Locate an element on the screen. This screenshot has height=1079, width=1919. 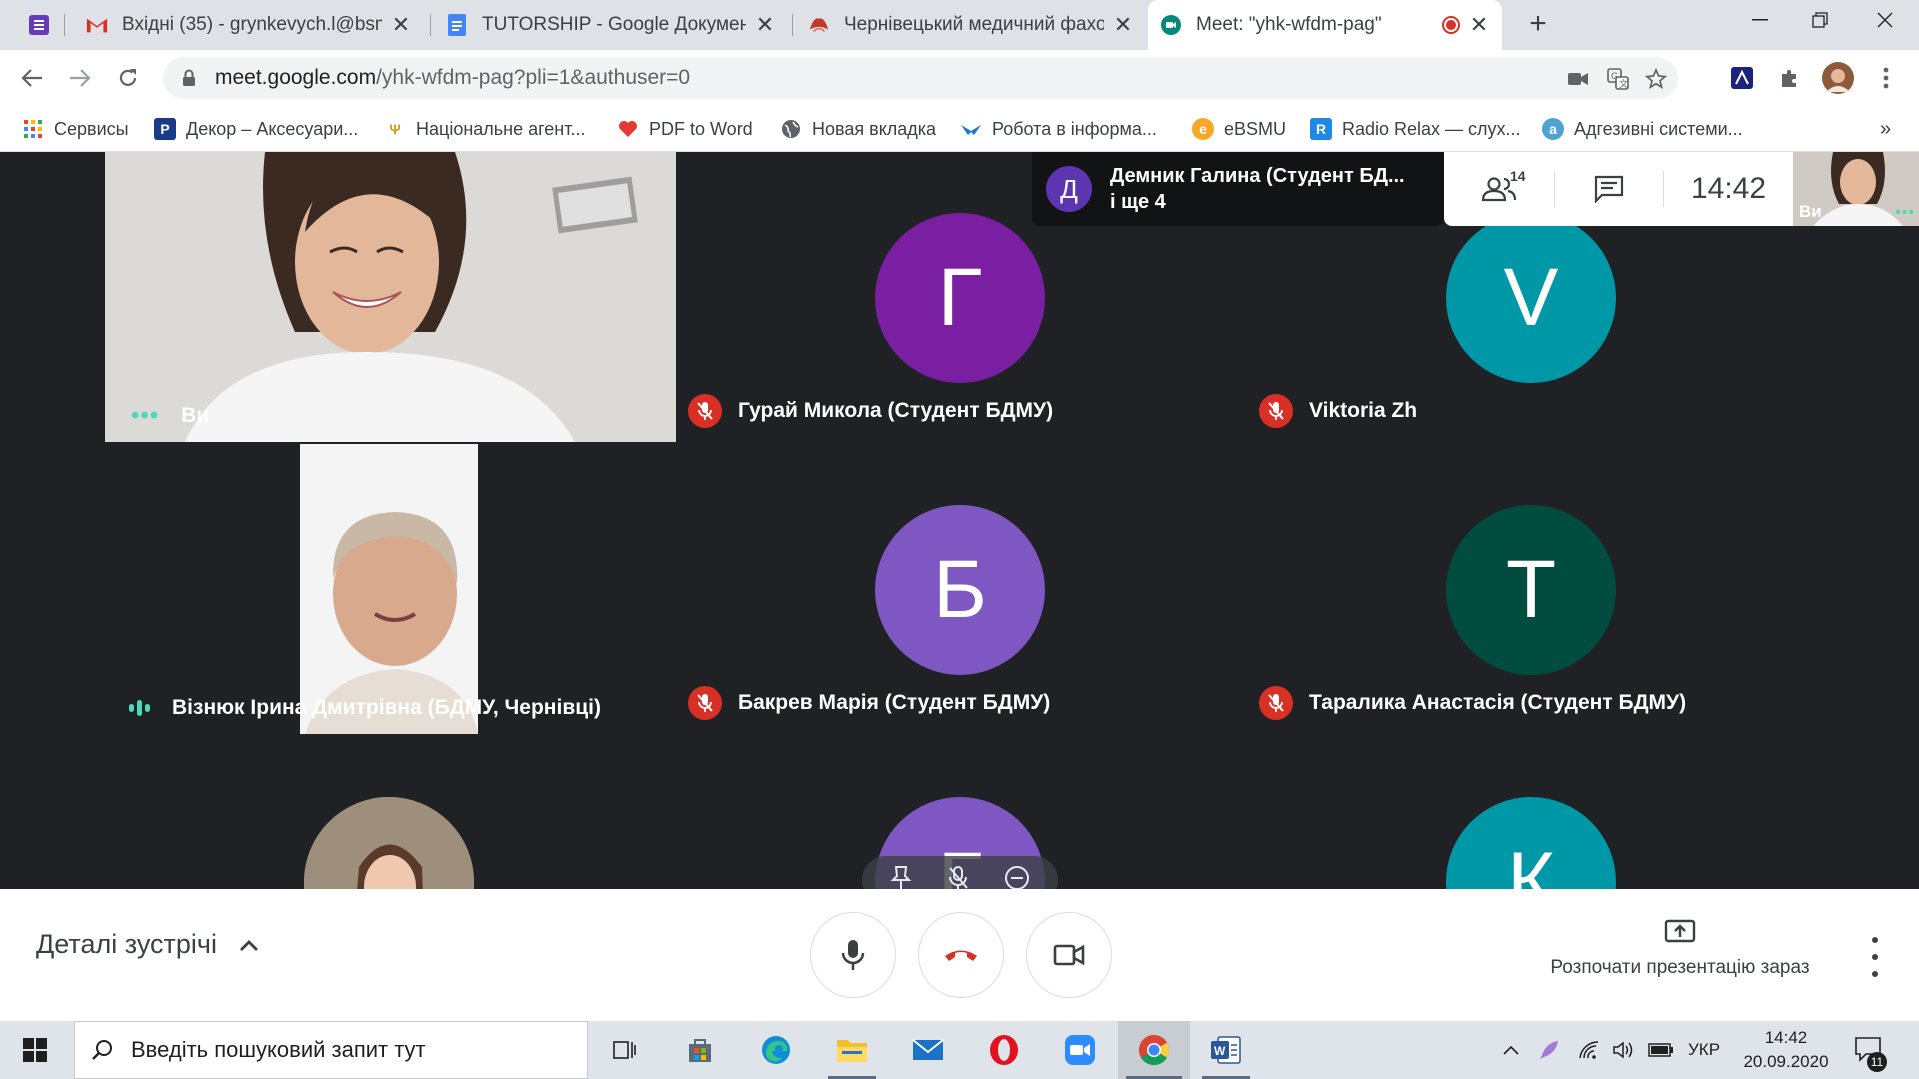
pen-feather-icon is located at coordinates (1549, 1050).